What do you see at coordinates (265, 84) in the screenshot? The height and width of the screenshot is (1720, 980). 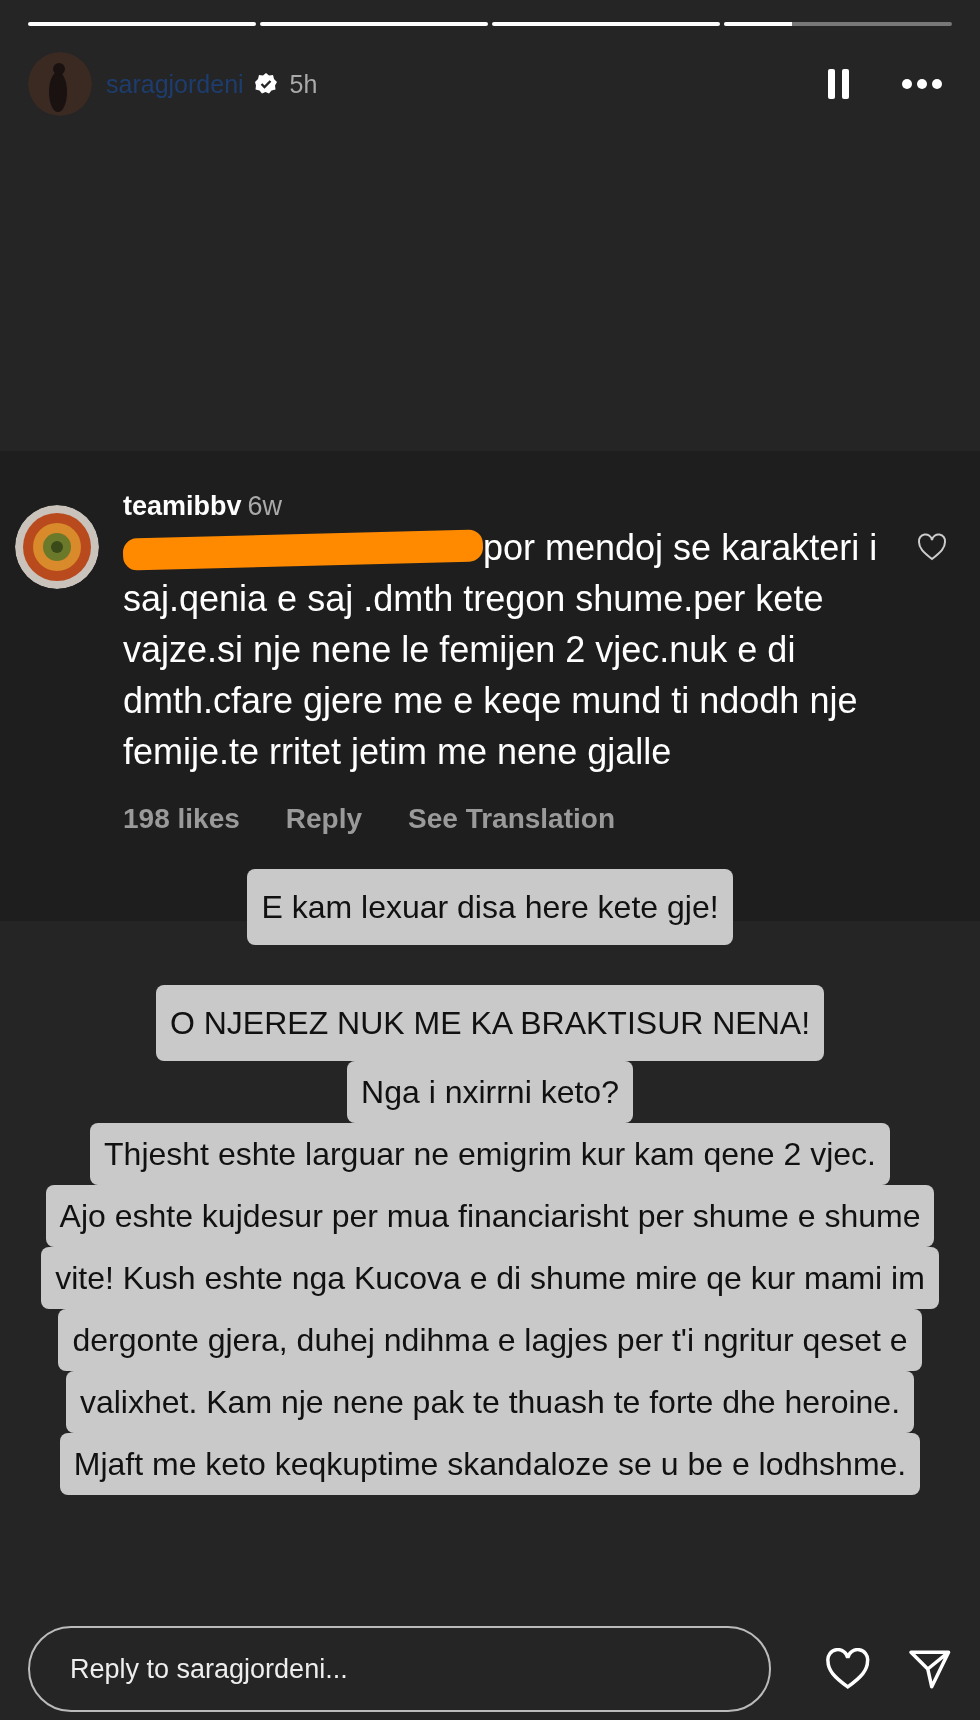 I see `verified-badge-icon` at bounding box center [265, 84].